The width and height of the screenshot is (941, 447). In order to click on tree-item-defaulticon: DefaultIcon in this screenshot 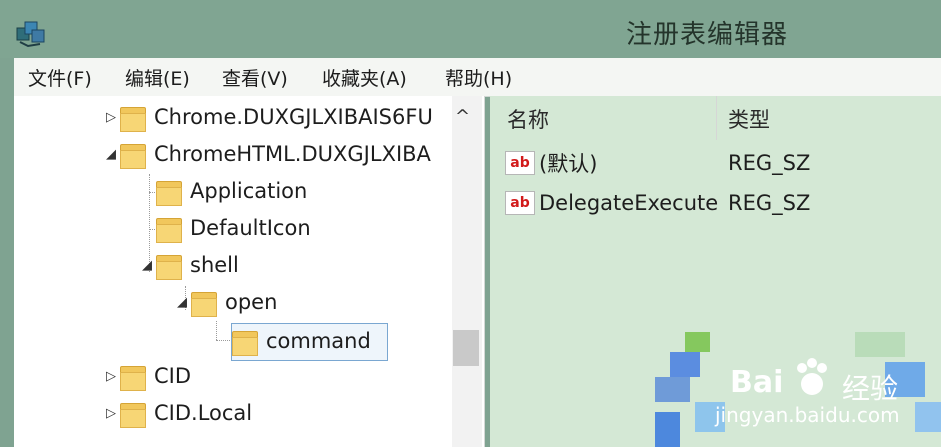, I will do `click(233, 228)`.